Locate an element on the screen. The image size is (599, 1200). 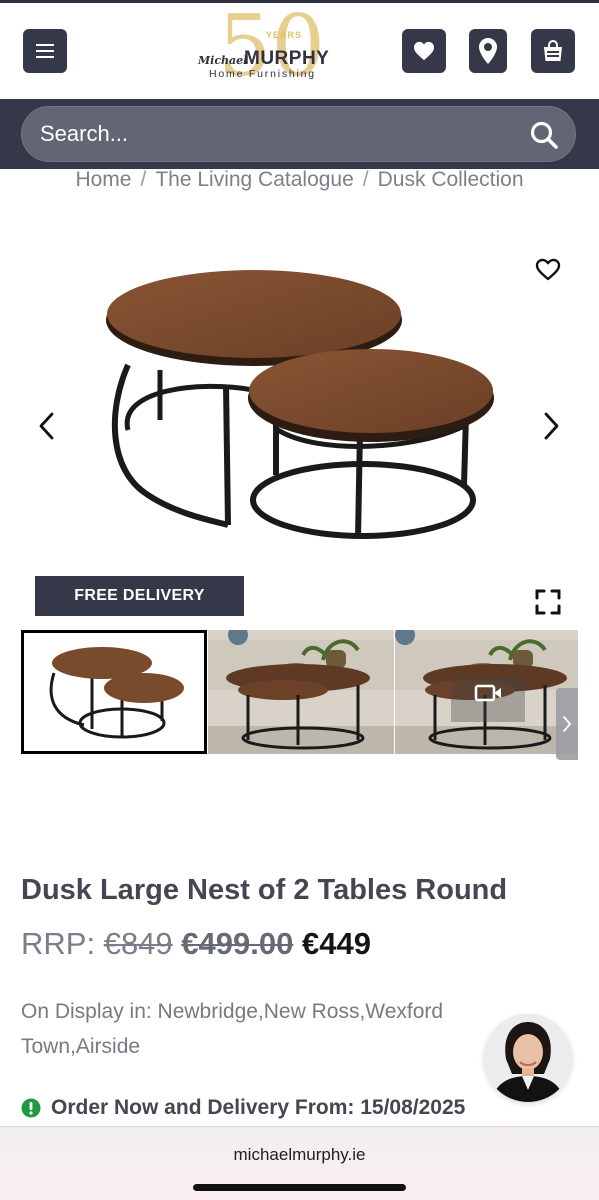
assistant-photo is located at coordinates (528, 1058).